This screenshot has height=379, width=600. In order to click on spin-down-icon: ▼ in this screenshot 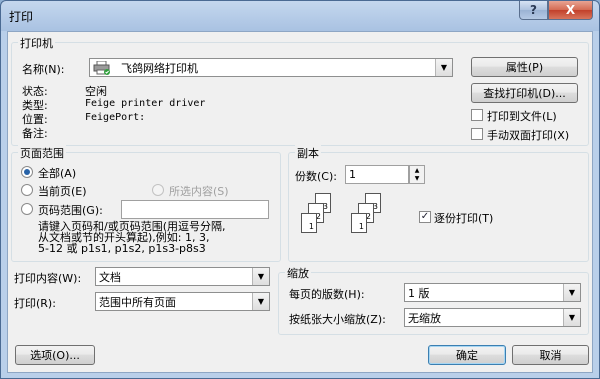, I will do `click(417, 179)`.